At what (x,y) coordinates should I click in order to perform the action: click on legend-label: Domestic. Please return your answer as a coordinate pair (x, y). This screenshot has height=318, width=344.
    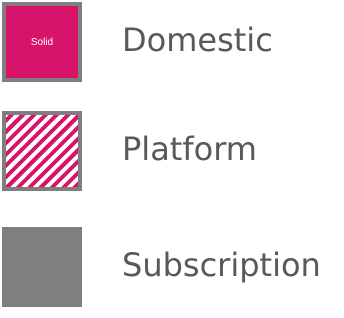
    Looking at the image, I should click on (197, 40).